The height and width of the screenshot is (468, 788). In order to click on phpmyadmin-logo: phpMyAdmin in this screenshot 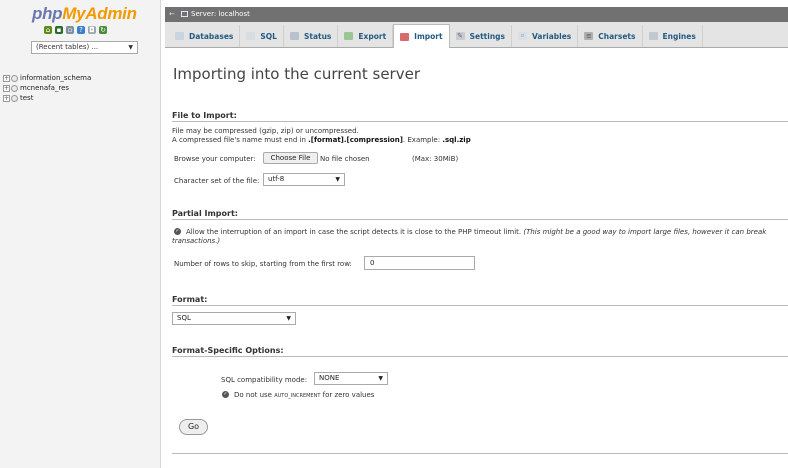, I will do `click(84, 14)`.